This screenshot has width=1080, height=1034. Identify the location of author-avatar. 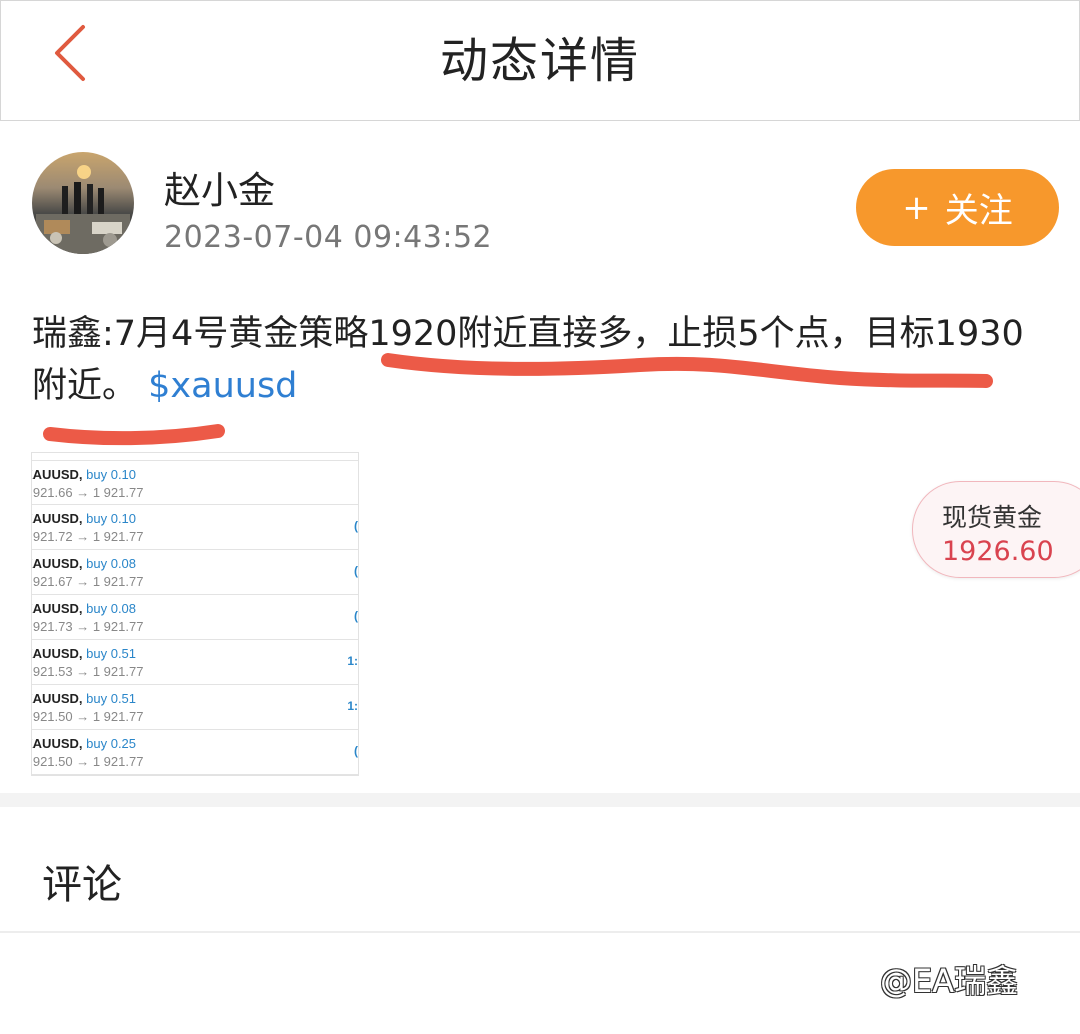
(83, 203).